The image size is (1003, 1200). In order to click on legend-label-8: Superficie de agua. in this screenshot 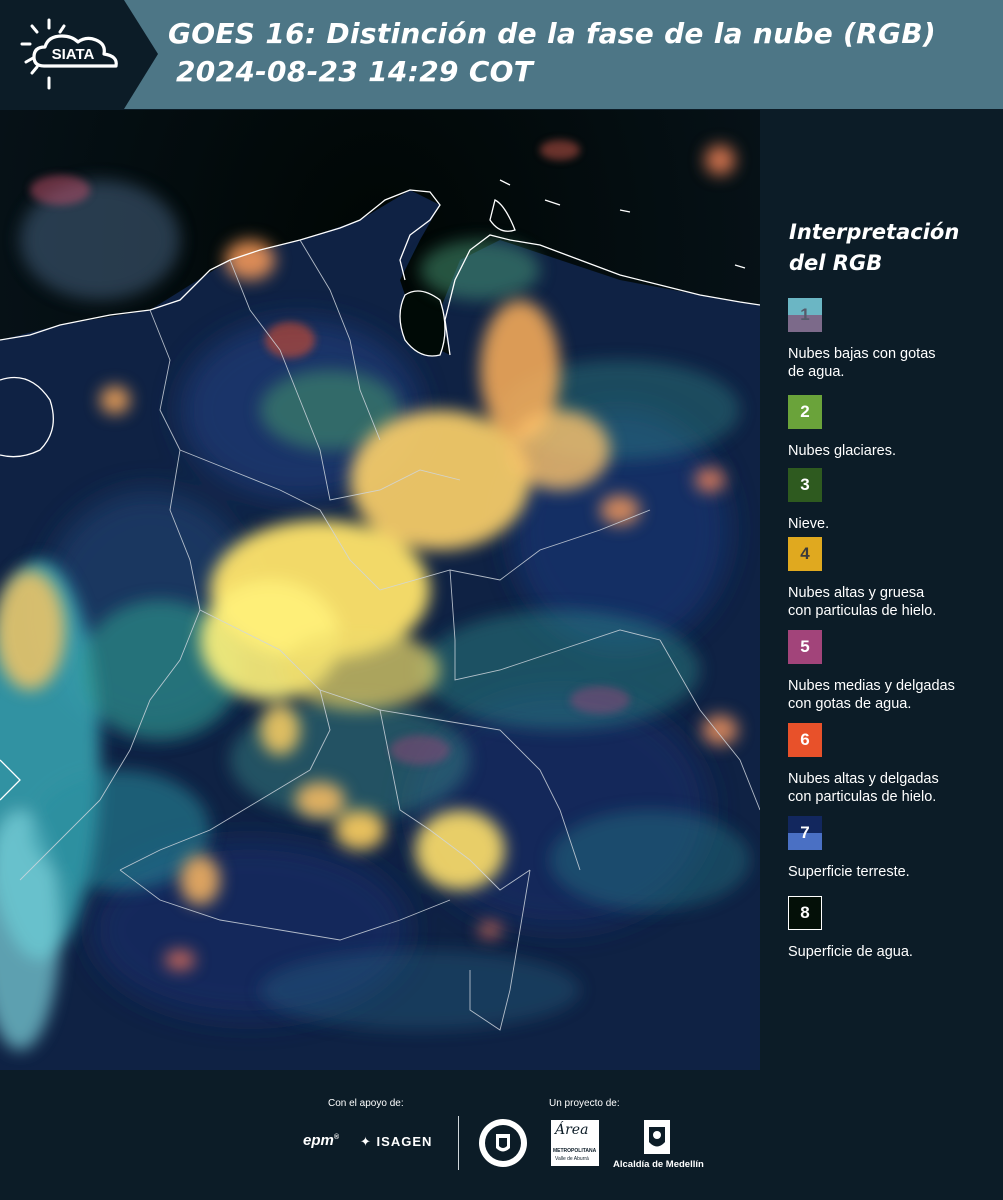, I will do `click(893, 952)`.